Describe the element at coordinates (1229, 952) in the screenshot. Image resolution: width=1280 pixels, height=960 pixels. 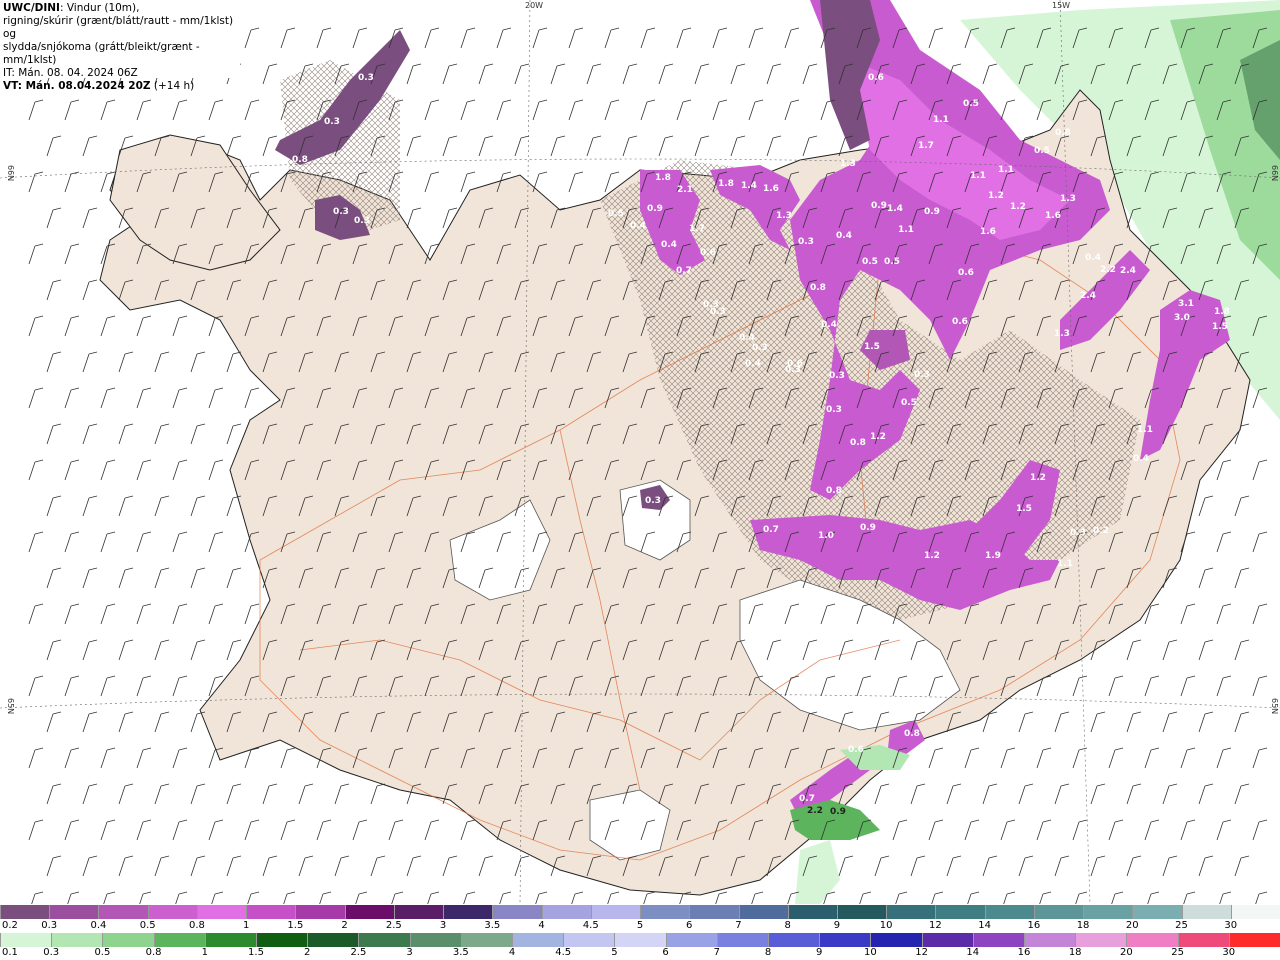
I see `scale-value: 30` at that location.